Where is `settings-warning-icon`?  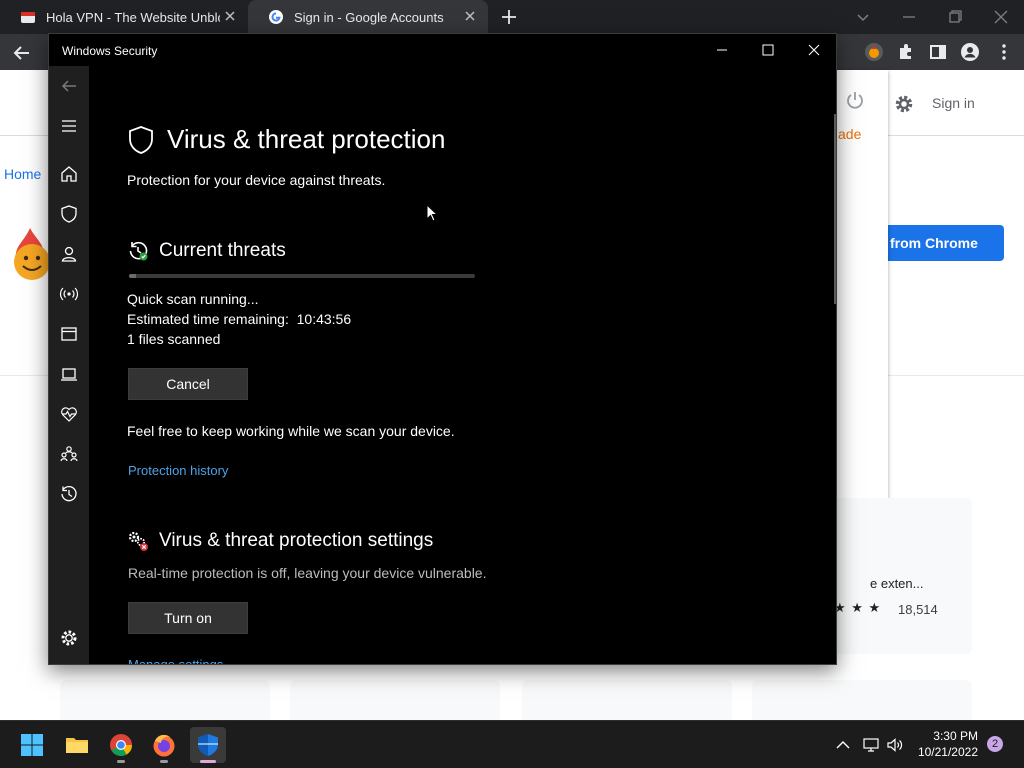 settings-warning-icon is located at coordinates (138, 541).